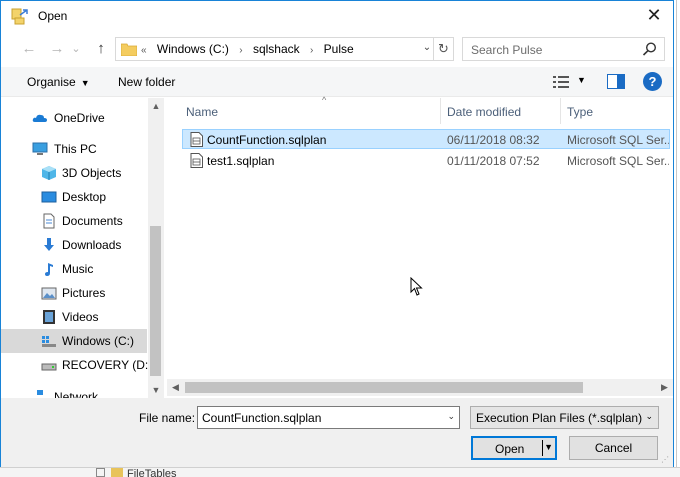  What do you see at coordinates (57, 49) in the screenshot?
I see `forward-button: →` at bounding box center [57, 49].